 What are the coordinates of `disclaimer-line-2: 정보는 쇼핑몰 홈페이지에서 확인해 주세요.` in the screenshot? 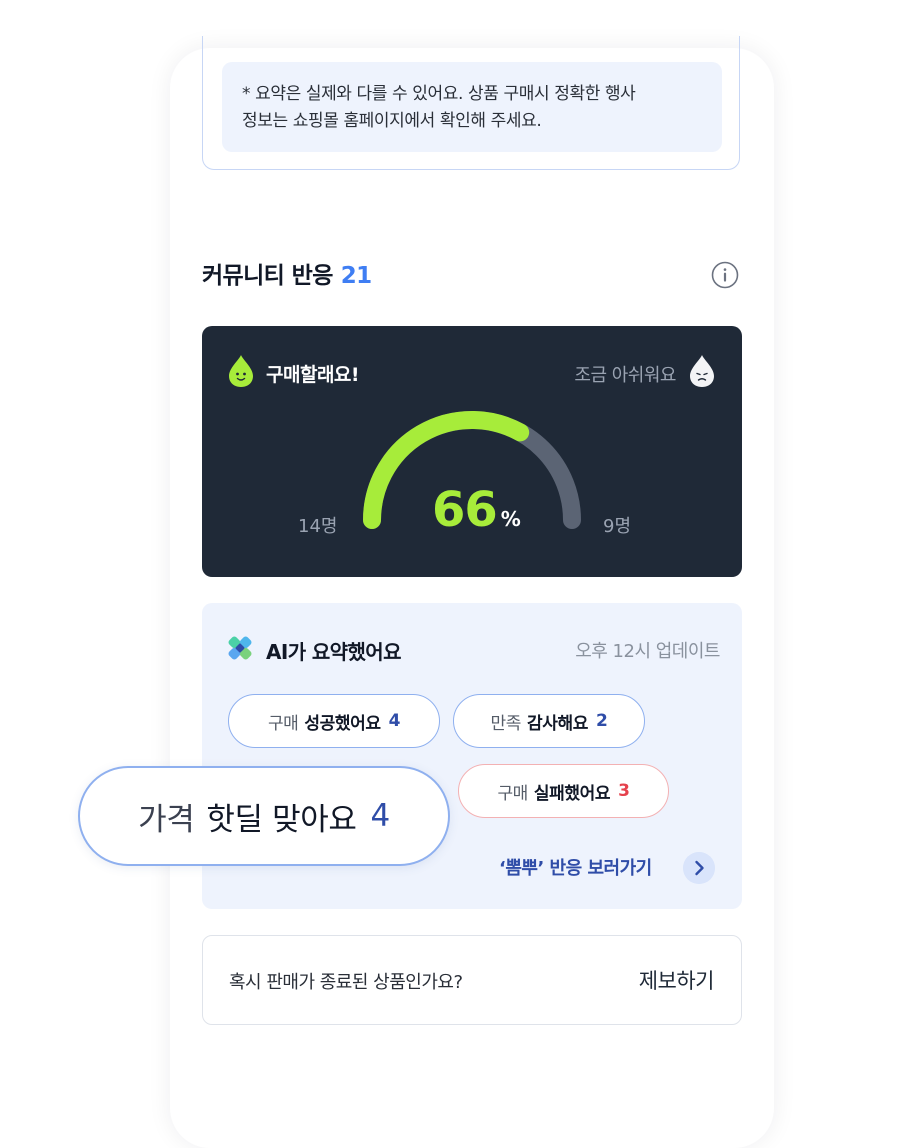 It's located at (392, 121).